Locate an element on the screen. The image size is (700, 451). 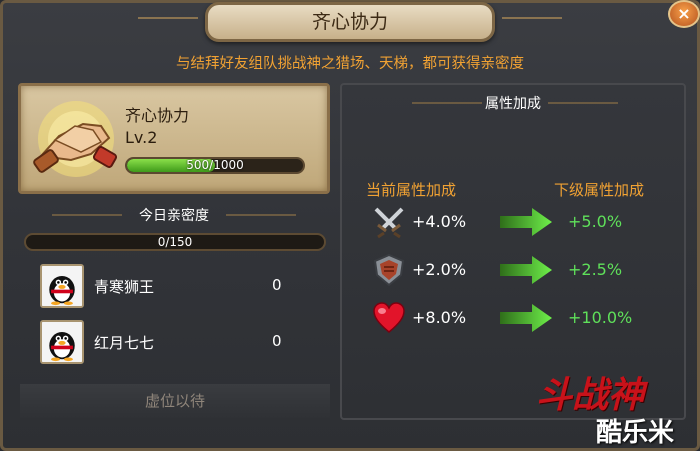
attribute-row-health: +8.0% +10.0% is located at coordinates (513, 321).